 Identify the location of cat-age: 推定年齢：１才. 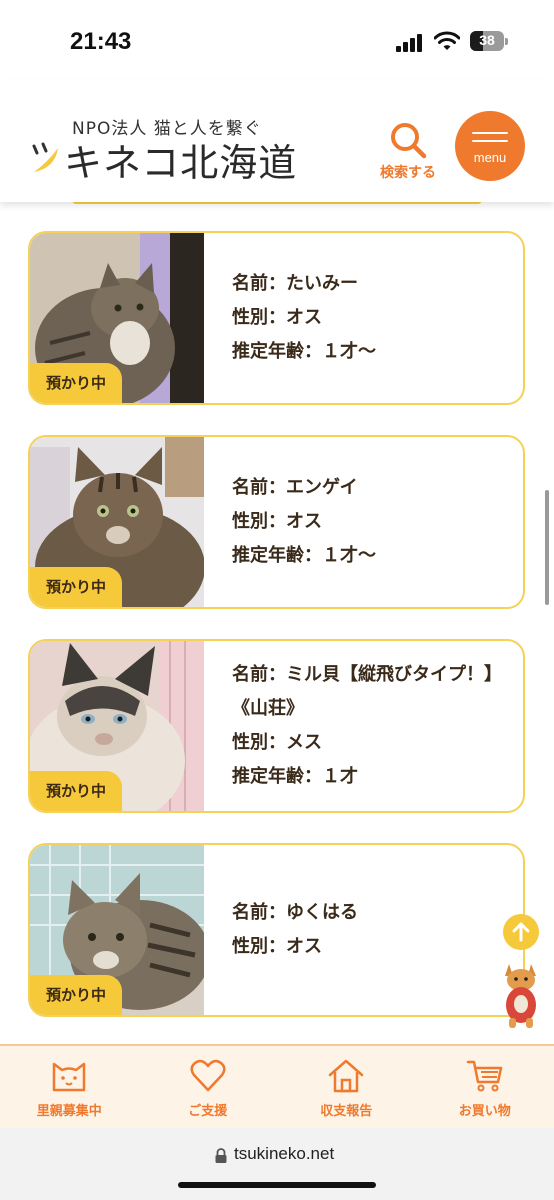
(295, 776).